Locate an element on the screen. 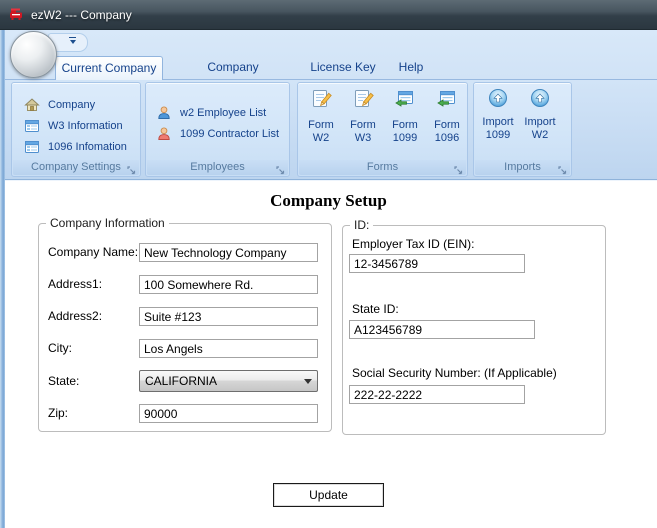 The height and width of the screenshot is (528, 657). company-name-field is located at coordinates (228, 252).